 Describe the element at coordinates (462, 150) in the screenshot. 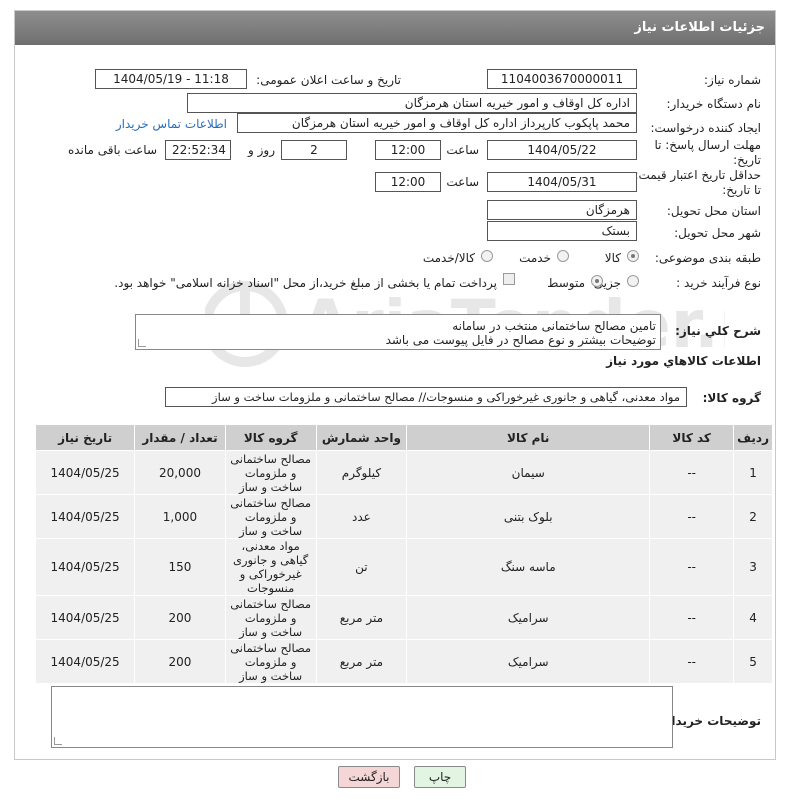

I see `deadline-time-label: ساعت` at that location.